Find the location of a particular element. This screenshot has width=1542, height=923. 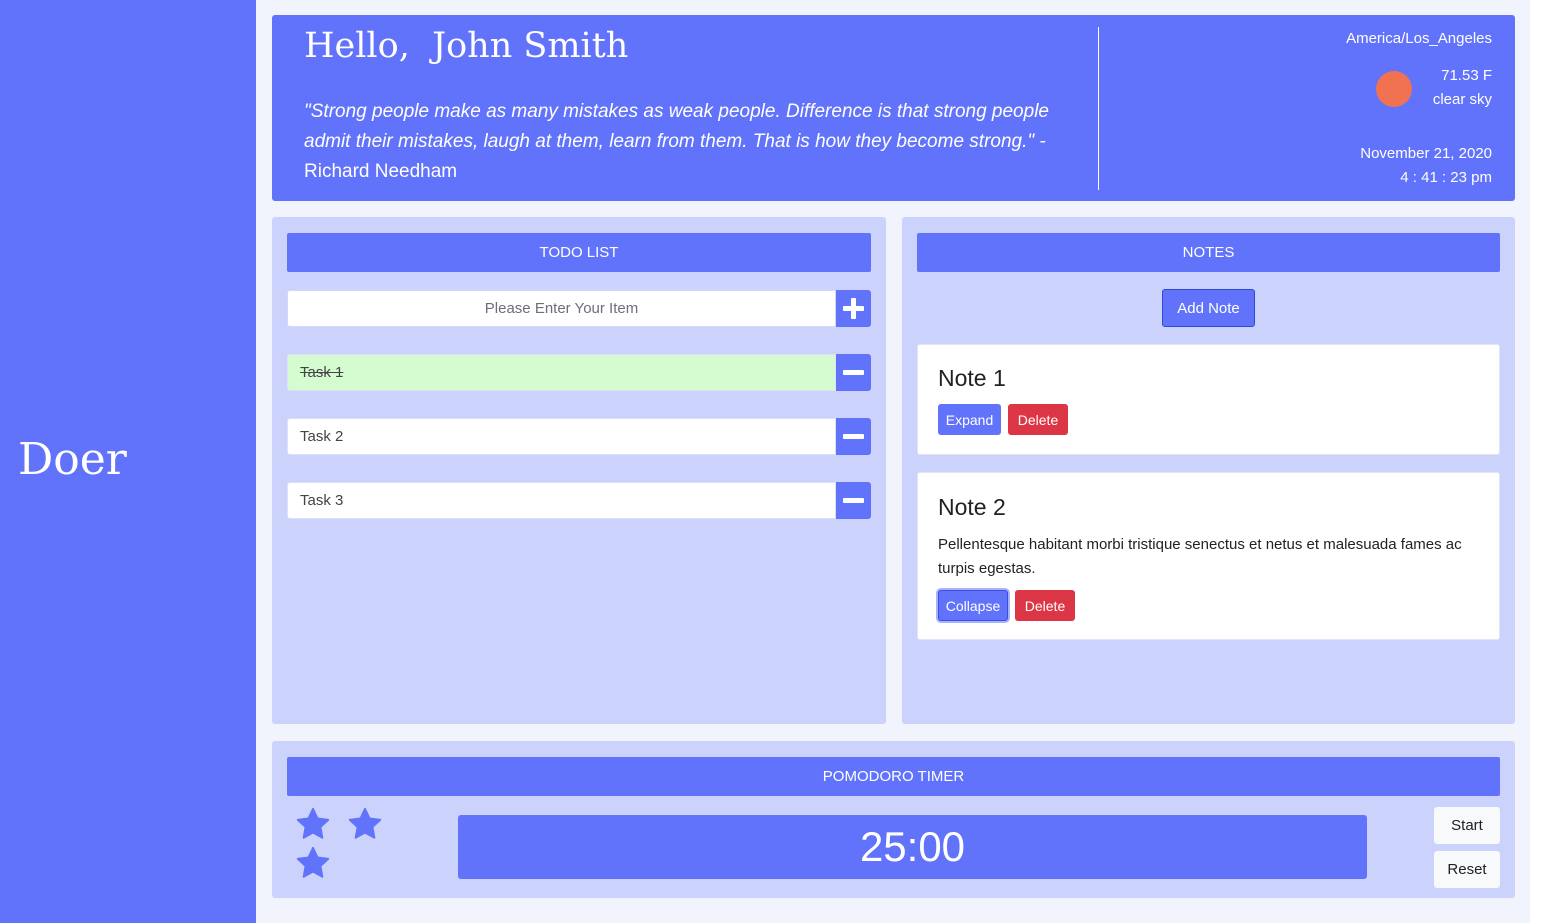

note-card: Note 1 Expand Delete is located at coordinates (1208, 399).